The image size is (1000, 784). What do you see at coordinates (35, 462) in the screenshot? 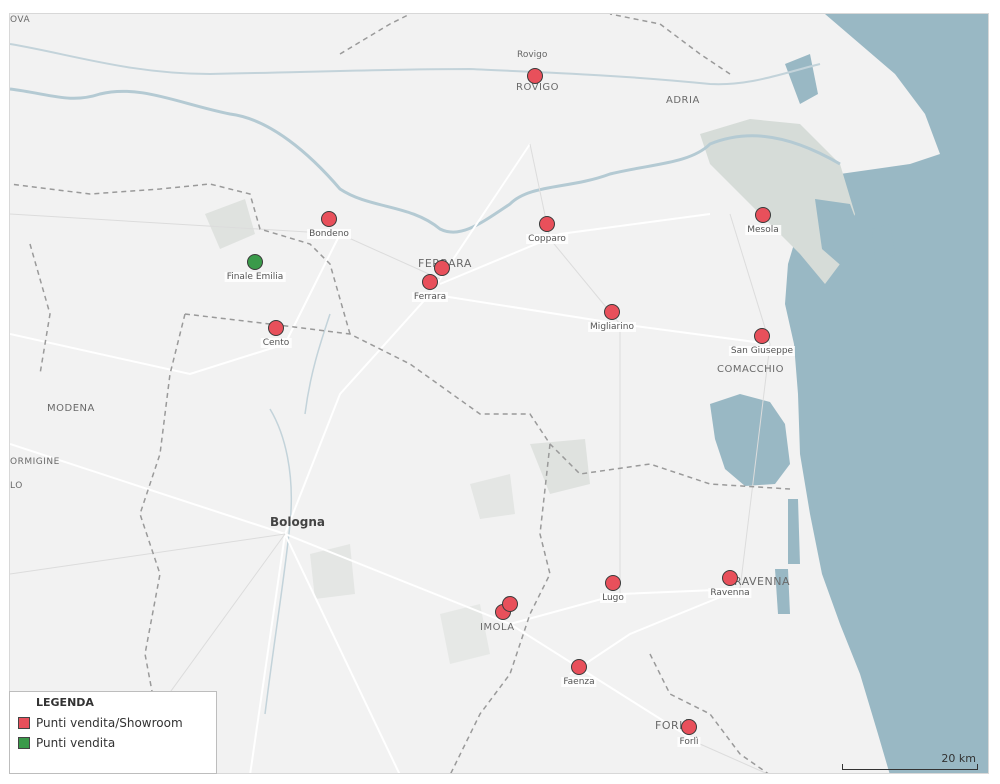
I see `place-label-formigine: ORMIGINE` at bounding box center [35, 462].